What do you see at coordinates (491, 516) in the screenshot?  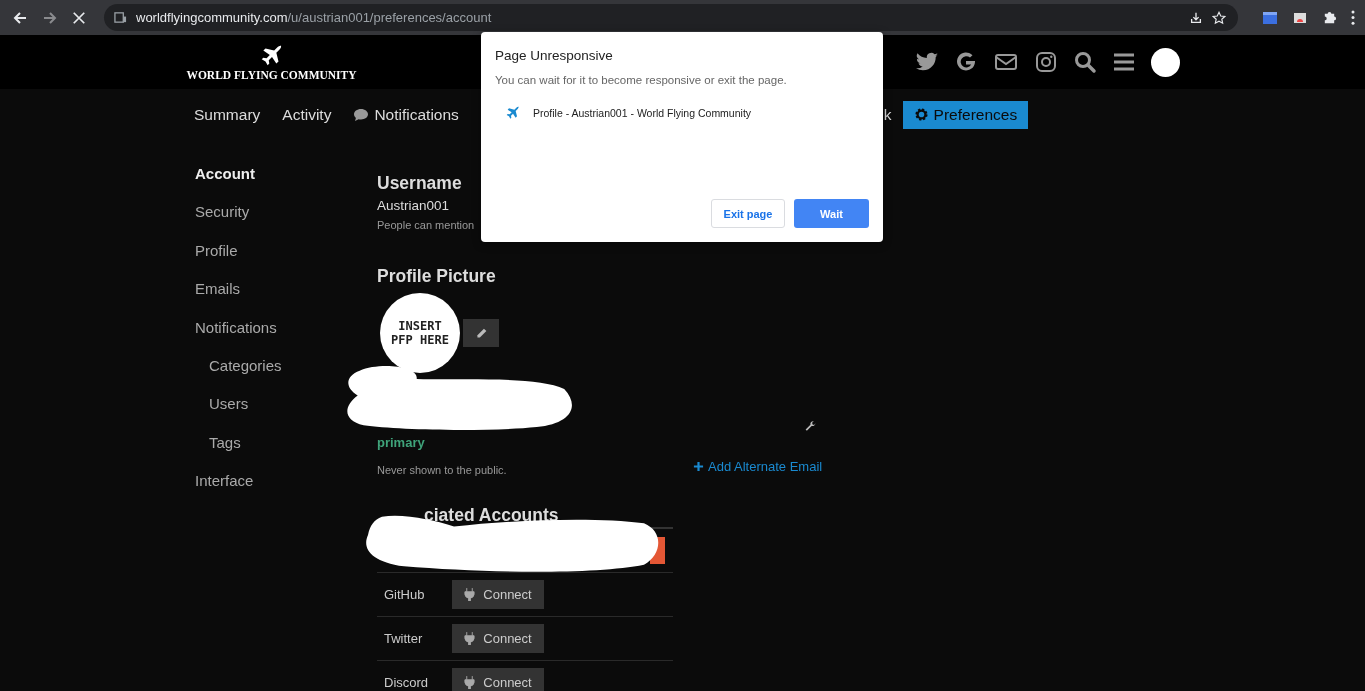 I see `section-heading: ciated Accounts` at bounding box center [491, 516].